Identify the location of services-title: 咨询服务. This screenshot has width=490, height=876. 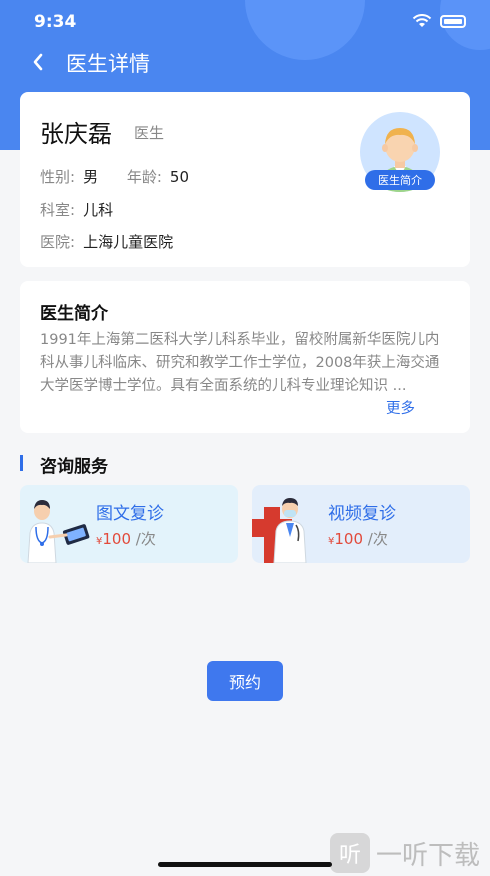
(74, 467).